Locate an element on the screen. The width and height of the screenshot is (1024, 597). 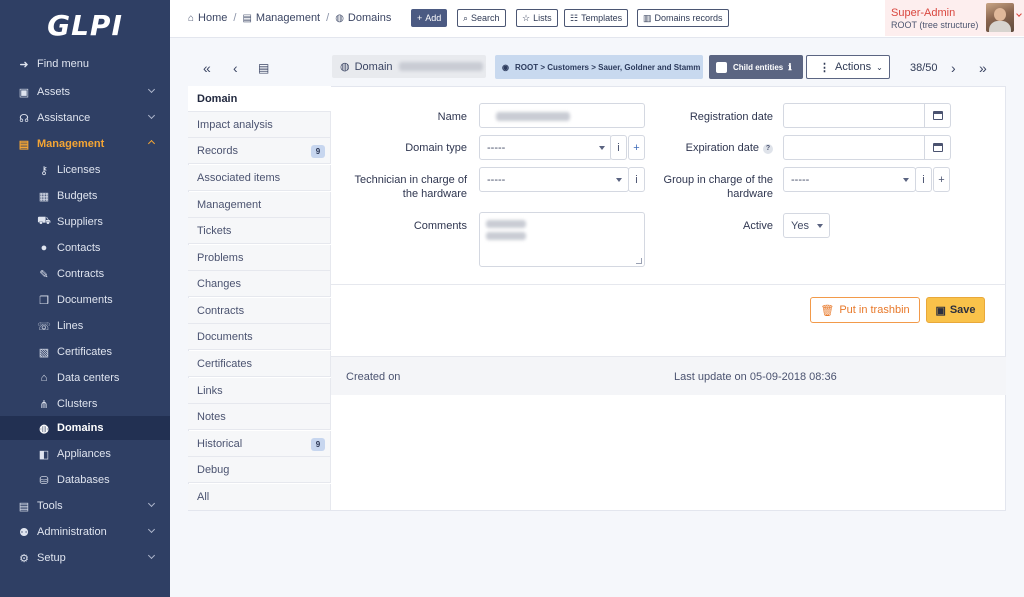
save-button-label: Save is located at coordinates (962, 310).